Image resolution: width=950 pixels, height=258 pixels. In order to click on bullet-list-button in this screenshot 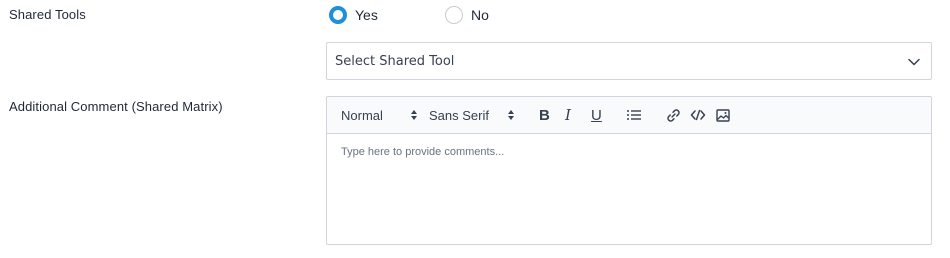, I will do `click(634, 115)`.